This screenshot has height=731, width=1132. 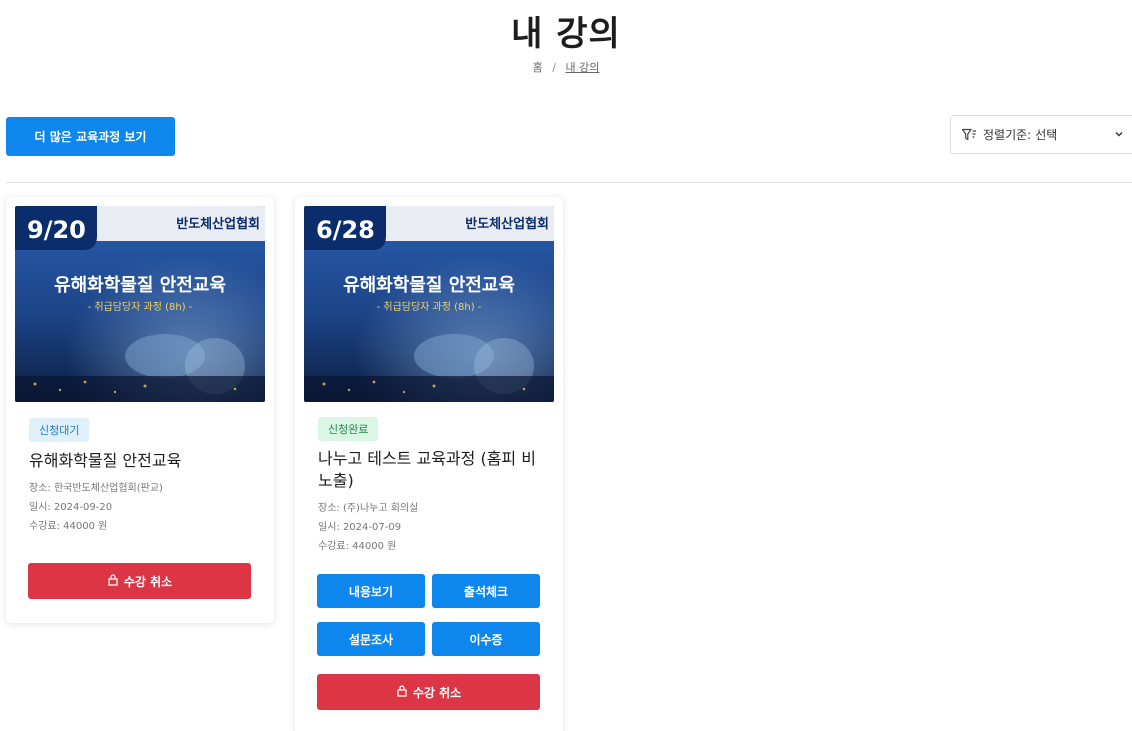 I want to click on page-title: 내 강의, so click(x=566, y=34).